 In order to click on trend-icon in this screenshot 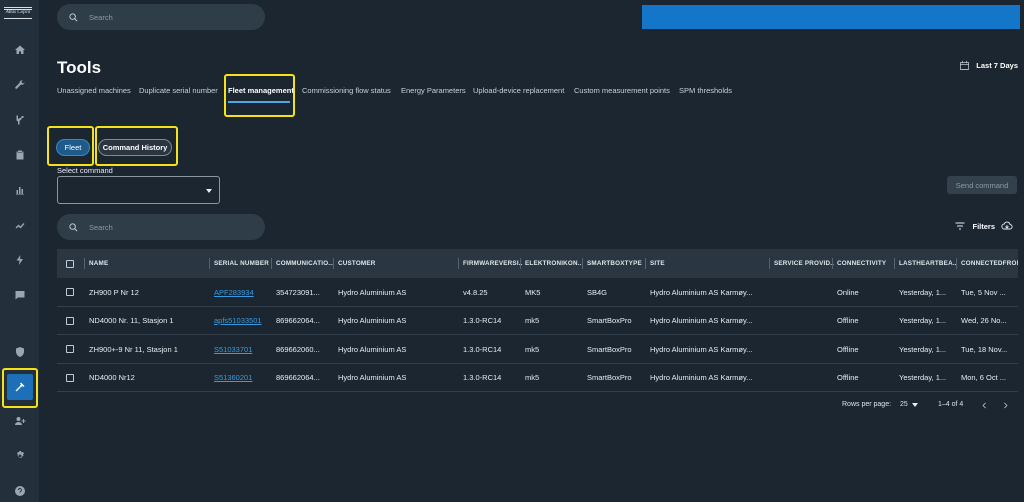, I will do `click(19, 226)`.